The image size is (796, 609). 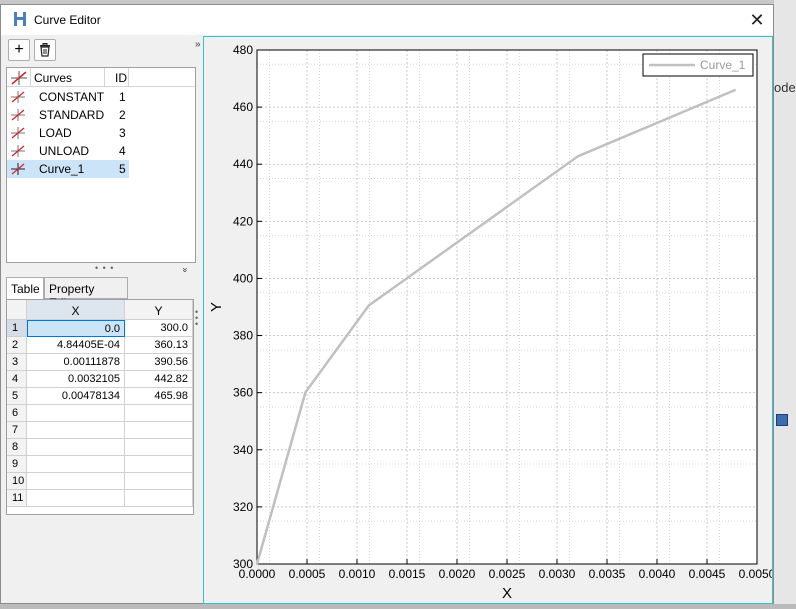 I want to click on row-number: 9, so click(x=17, y=464).